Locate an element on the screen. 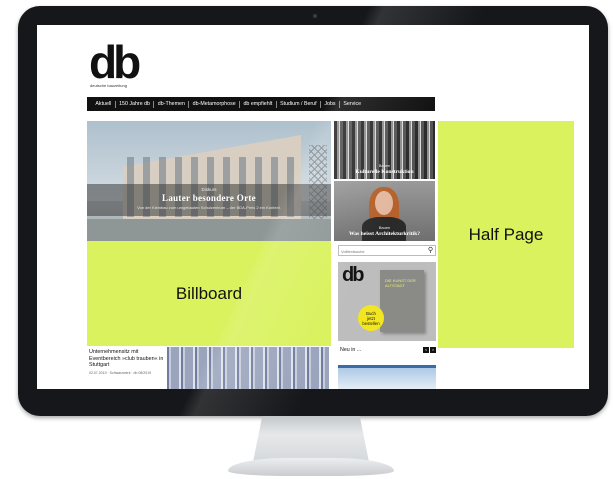 The height and width of the screenshot is (479, 613). search-input is located at coordinates (381, 251).